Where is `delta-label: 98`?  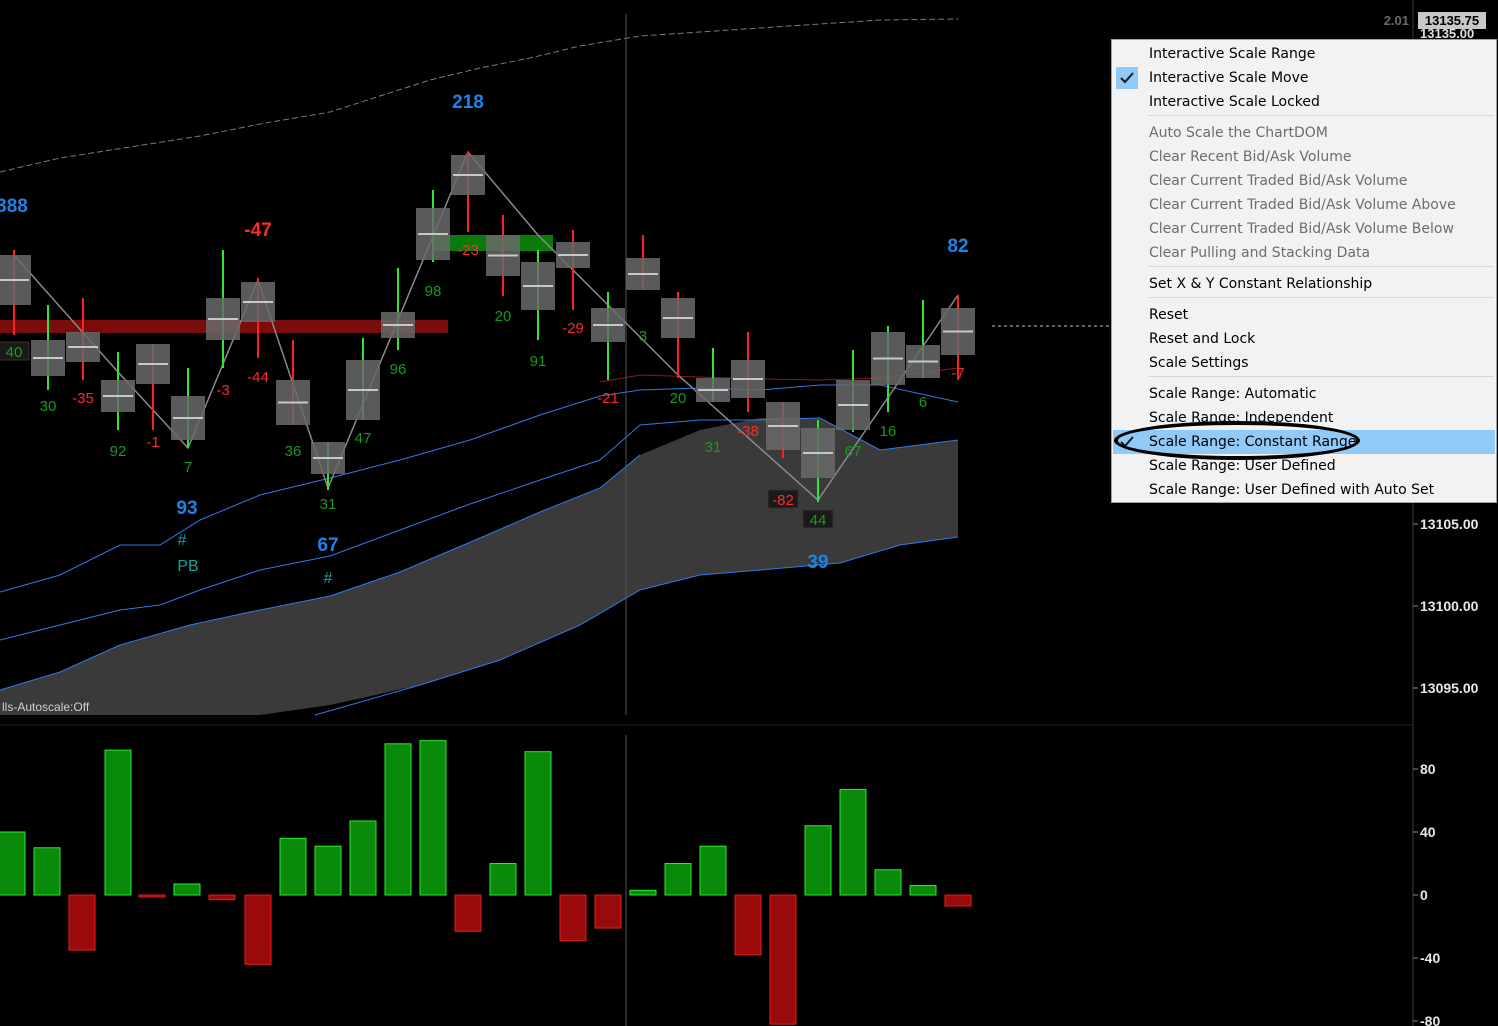
delta-label: 98 is located at coordinates (433, 291).